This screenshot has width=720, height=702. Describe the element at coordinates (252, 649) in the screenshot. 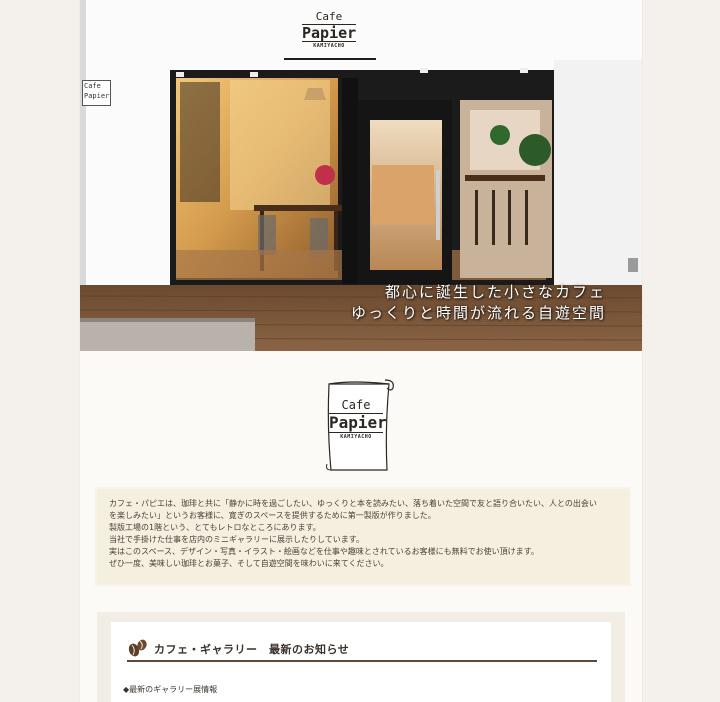

I see `news-title: カフェ・ギャラリー 最新のお知らせ` at that location.